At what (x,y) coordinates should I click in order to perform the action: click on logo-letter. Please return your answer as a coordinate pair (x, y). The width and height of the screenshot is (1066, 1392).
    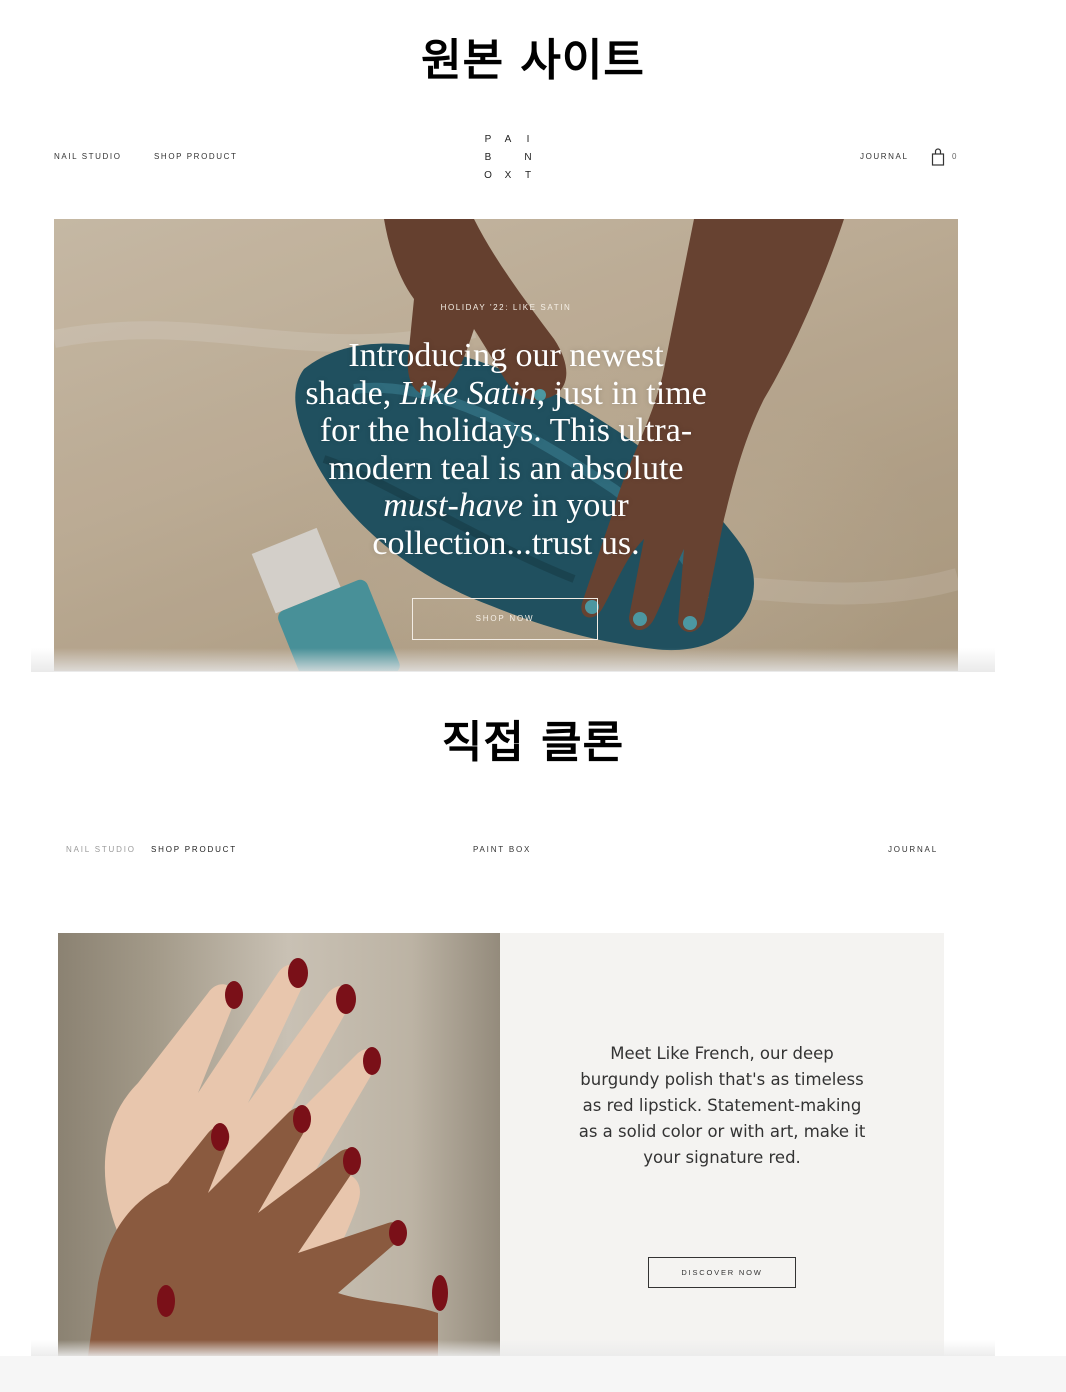
    Looking at the image, I should click on (508, 161).